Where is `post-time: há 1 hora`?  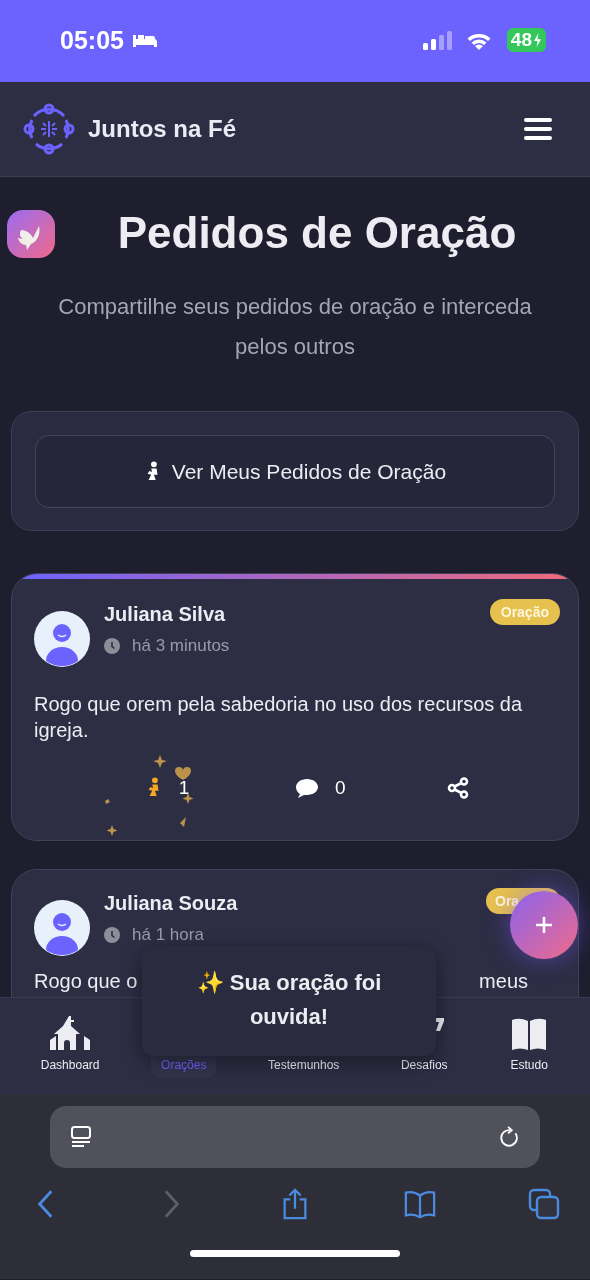 post-time: há 1 hora is located at coordinates (168, 935).